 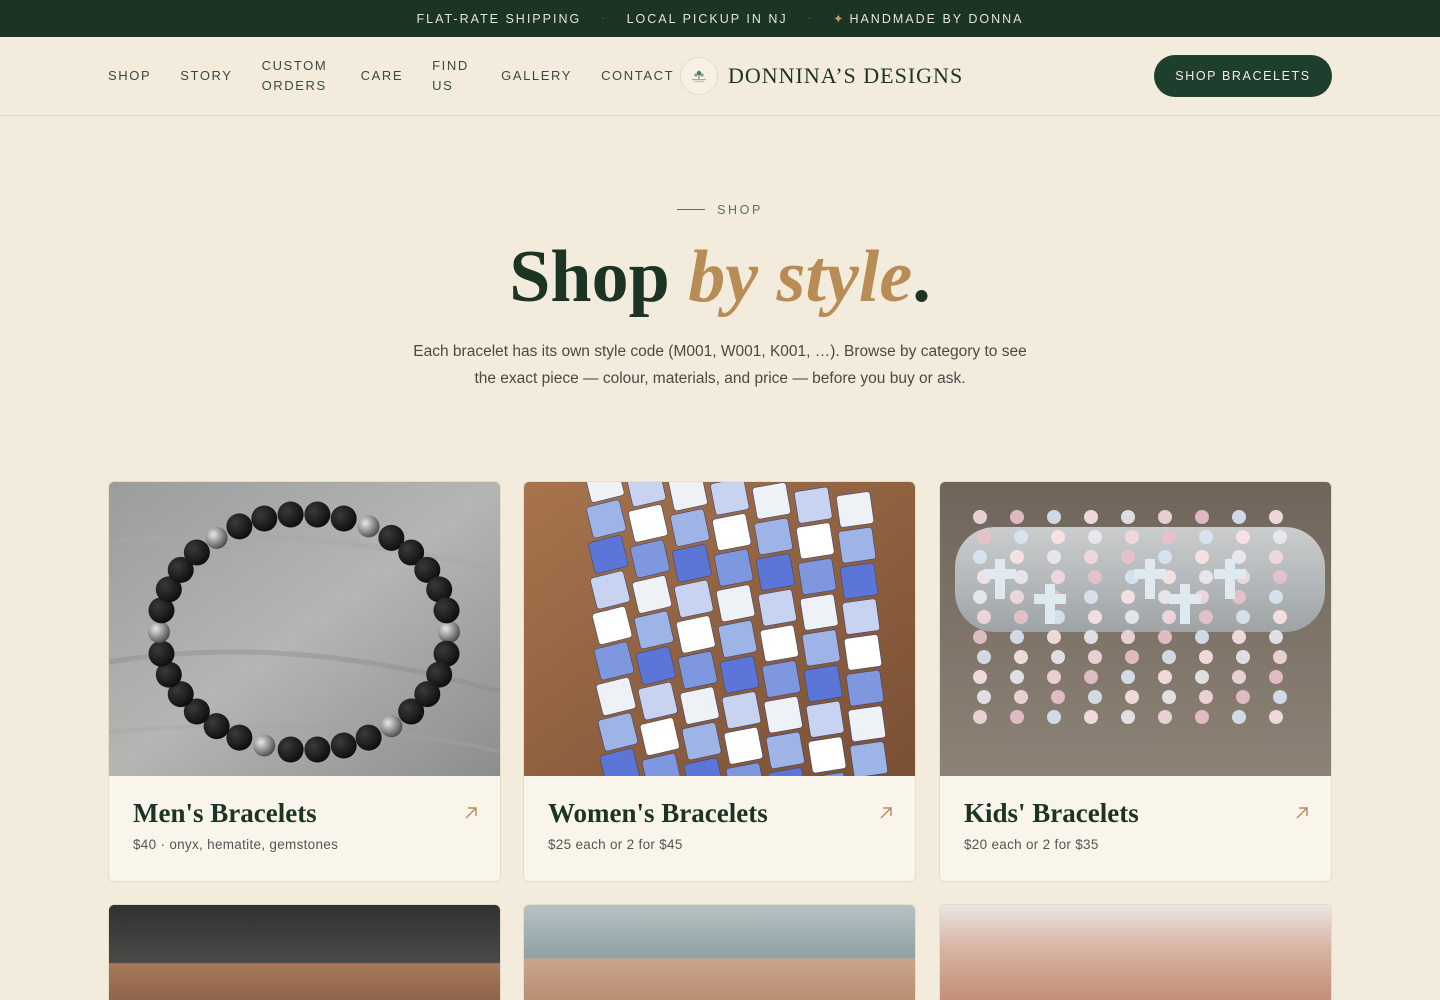 I want to click on card-title: Kids' Bracelets, so click(x=1051, y=813).